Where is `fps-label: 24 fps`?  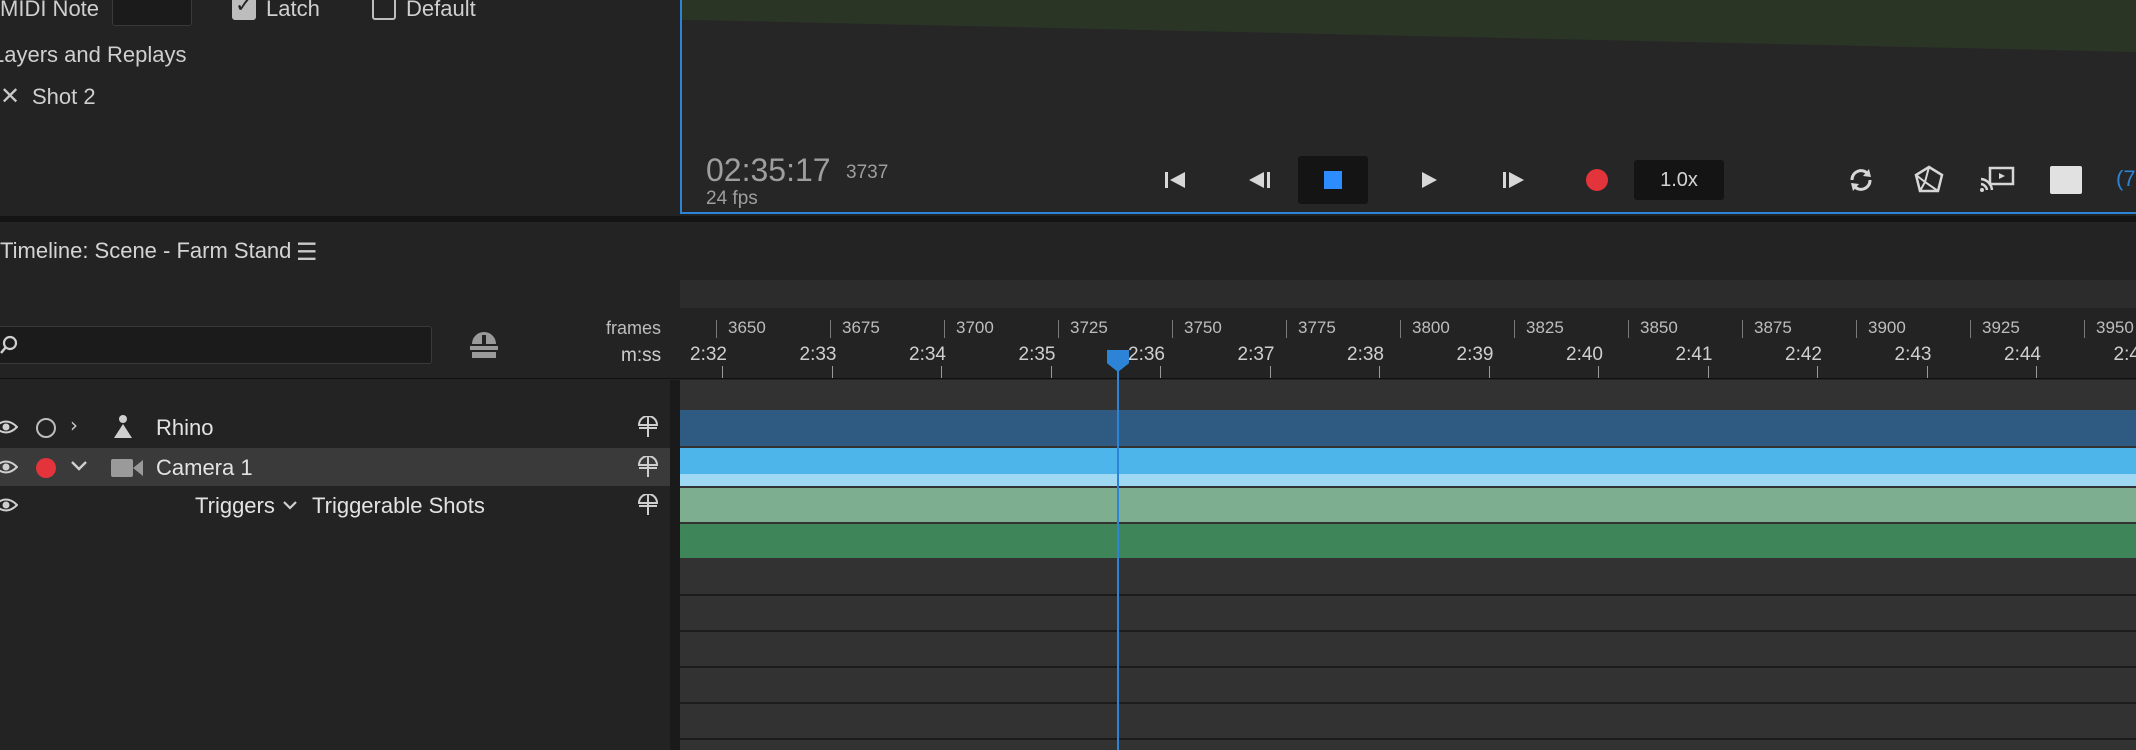 fps-label: 24 fps is located at coordinates (732, 198).